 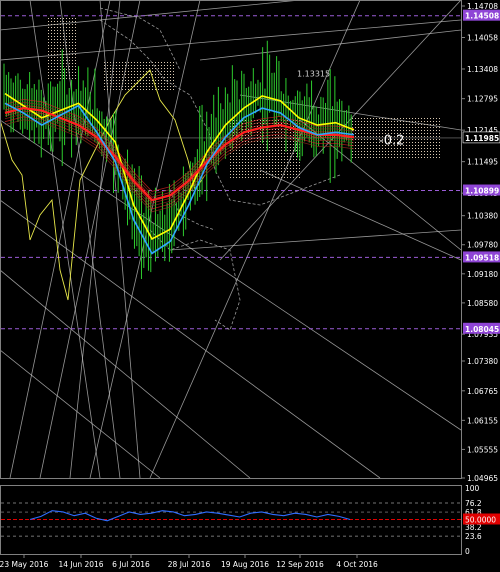 What do you see at coordinates (482, 478) in the screenshot?
I see `price-tick-label: 1.04965` at bounding box center [482, 478].